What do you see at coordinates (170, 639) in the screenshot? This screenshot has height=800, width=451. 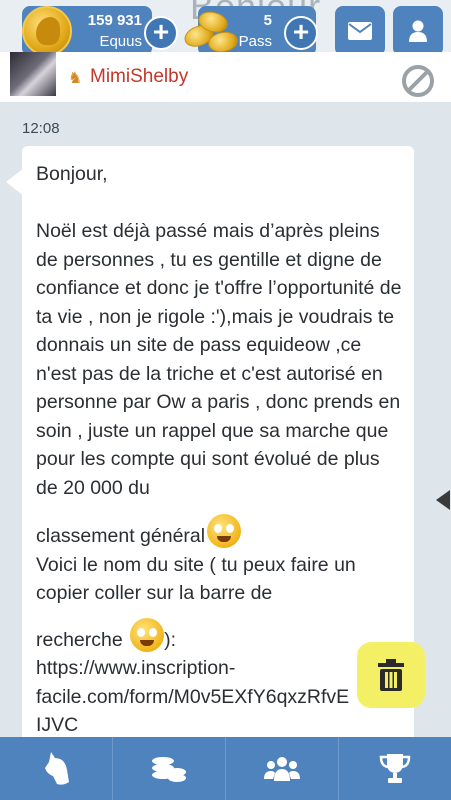 I see `message-recherche-end: ):` at bounding box center [170, 639].